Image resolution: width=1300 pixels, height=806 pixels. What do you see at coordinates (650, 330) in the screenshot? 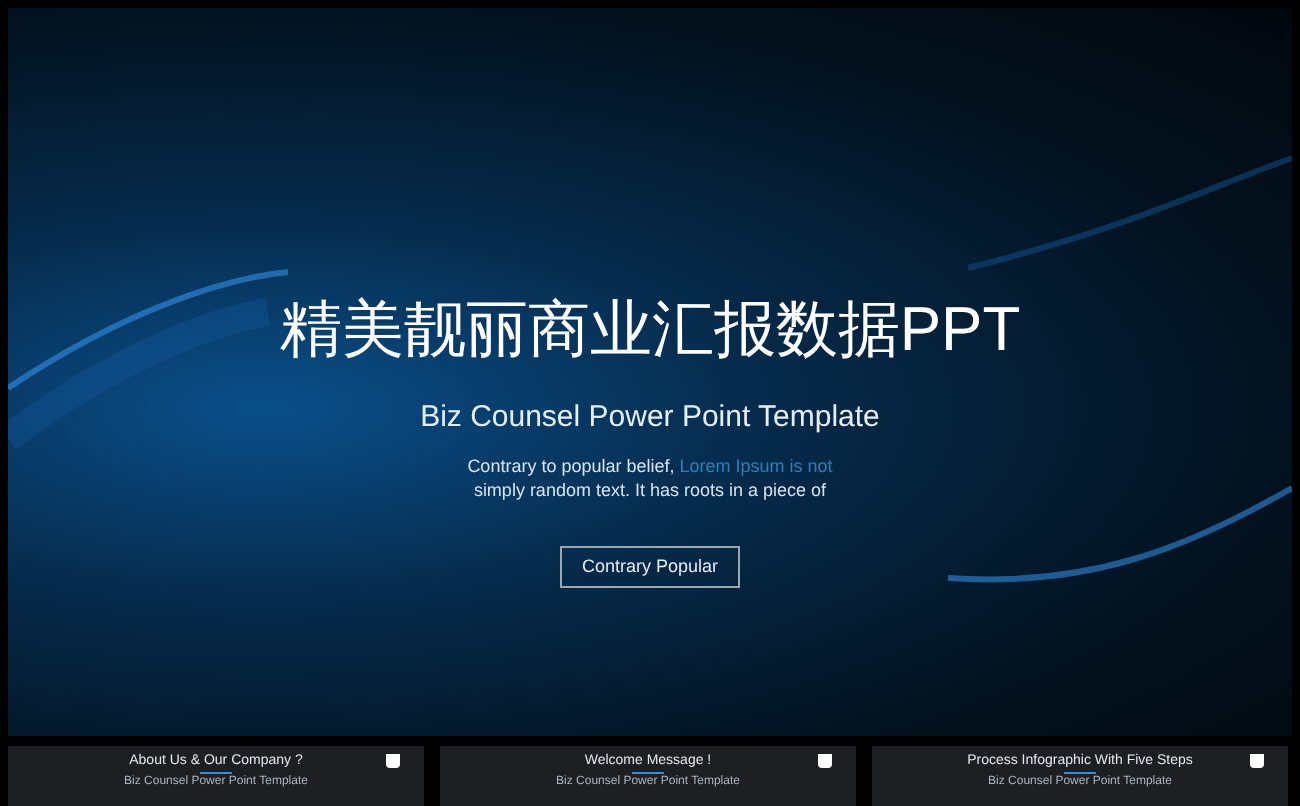
I see `slide-title: 精美靓丽商业汇报数据PPT` at bounding box center [650, 330].